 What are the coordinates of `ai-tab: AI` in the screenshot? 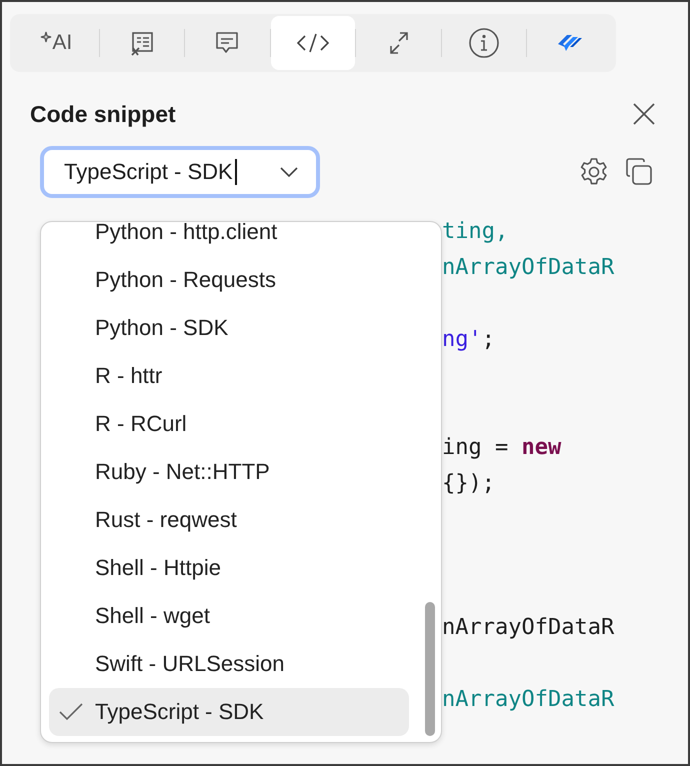 It's located at (56, 43).